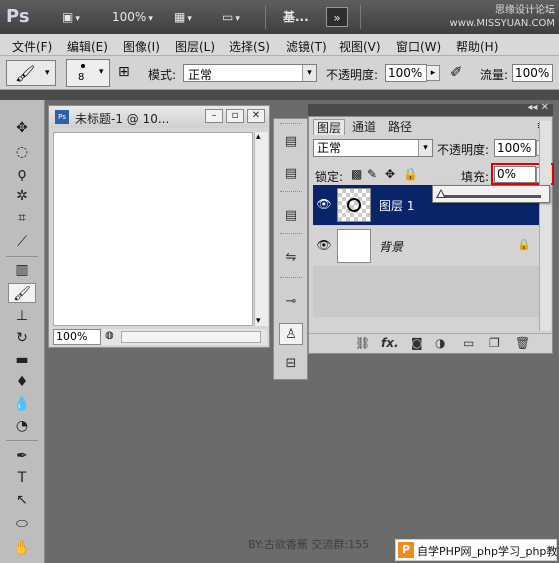 Image resolution: width=559 pixels, height=563 pixels. Describe the element at coordinates (538, 107) in the screenshot. I see `collapse-panel-icon: ◂◂ ✕` at that location.